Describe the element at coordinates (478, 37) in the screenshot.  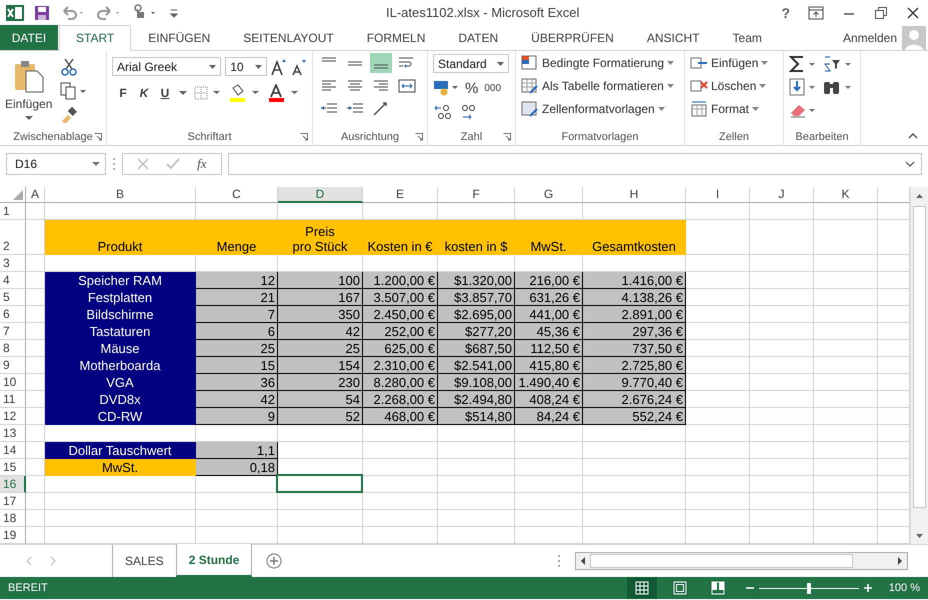
I see `ribbon-tab: DATEN` at that location.